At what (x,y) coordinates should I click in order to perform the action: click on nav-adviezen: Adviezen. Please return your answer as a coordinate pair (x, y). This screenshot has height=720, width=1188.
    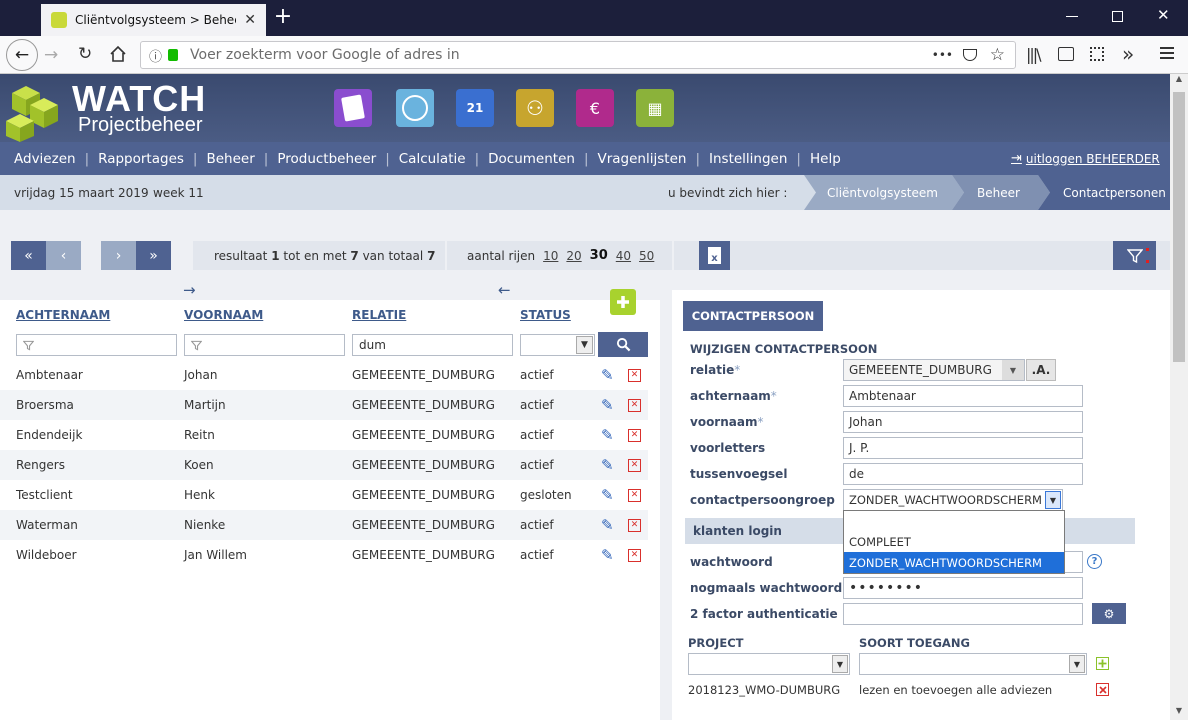
    Looking at the image, I should click on (45, 159).